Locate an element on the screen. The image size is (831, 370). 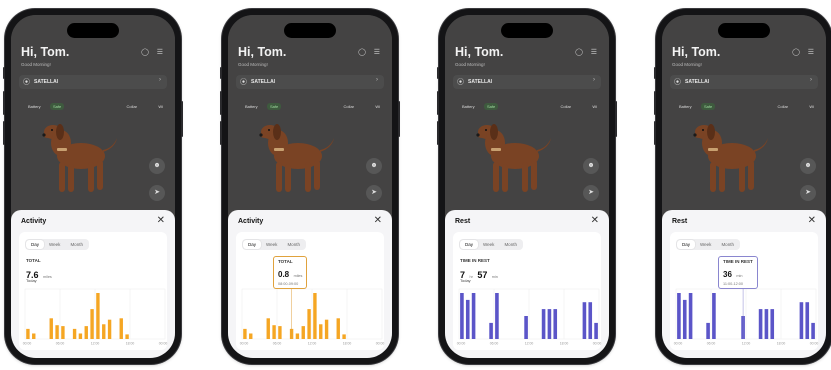
battery-status-badge: Safe is located at coordinates (491, 106).